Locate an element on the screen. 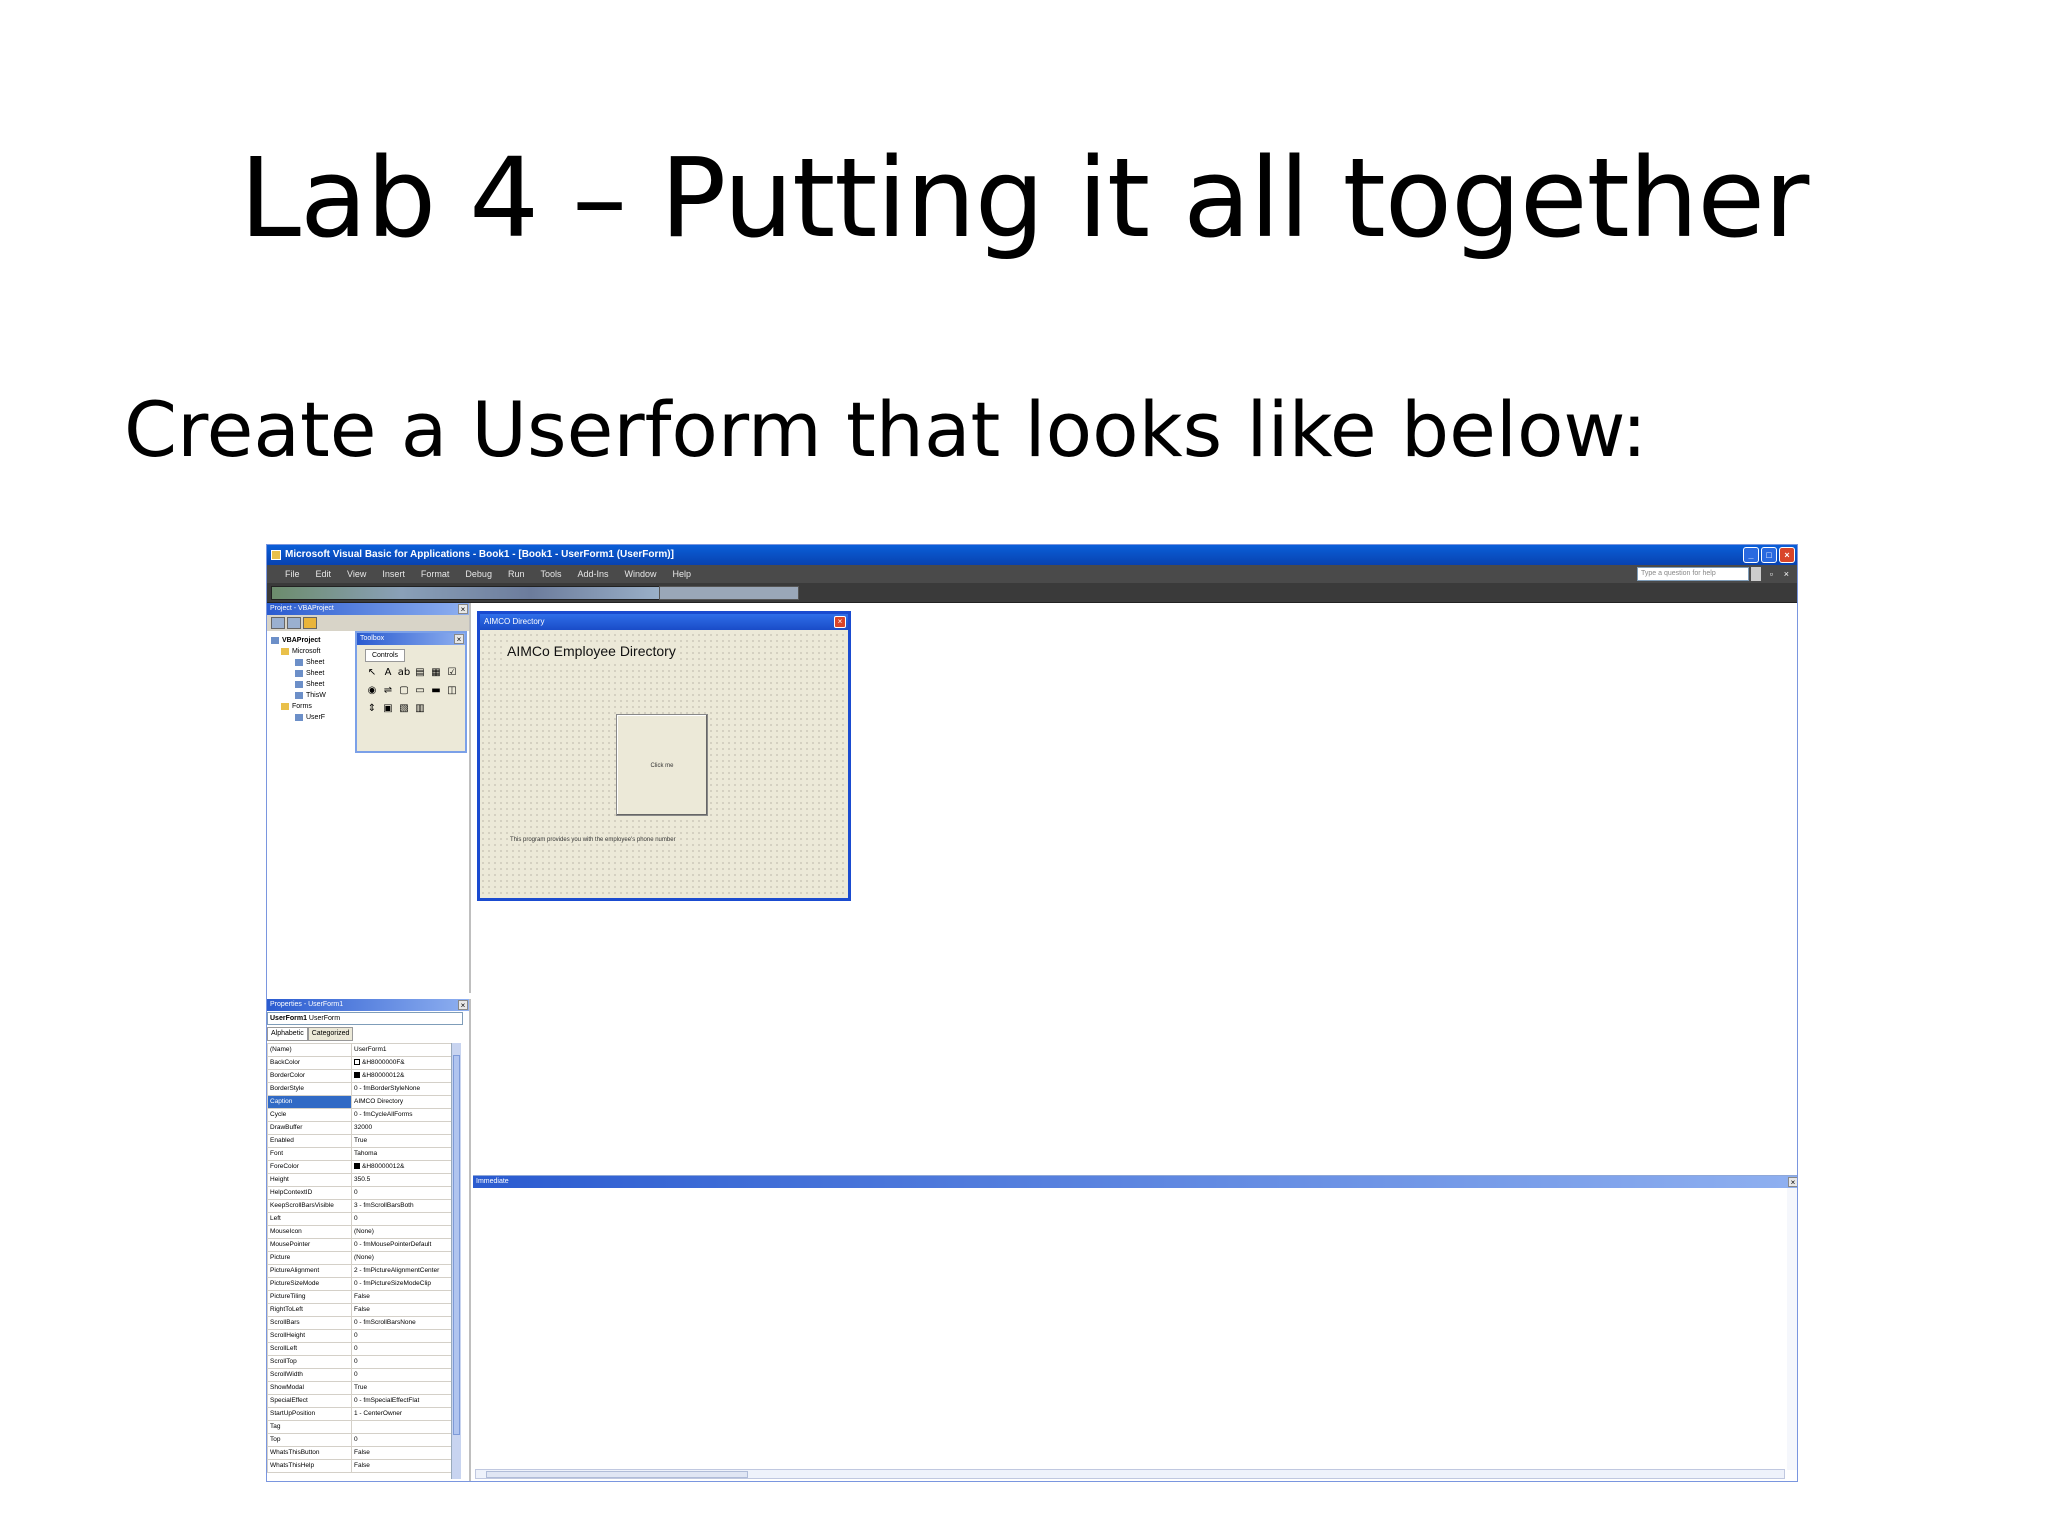 This screenshot has width=2048, height=1536. userform-close-icon: × is located at coordinates (840, 622).